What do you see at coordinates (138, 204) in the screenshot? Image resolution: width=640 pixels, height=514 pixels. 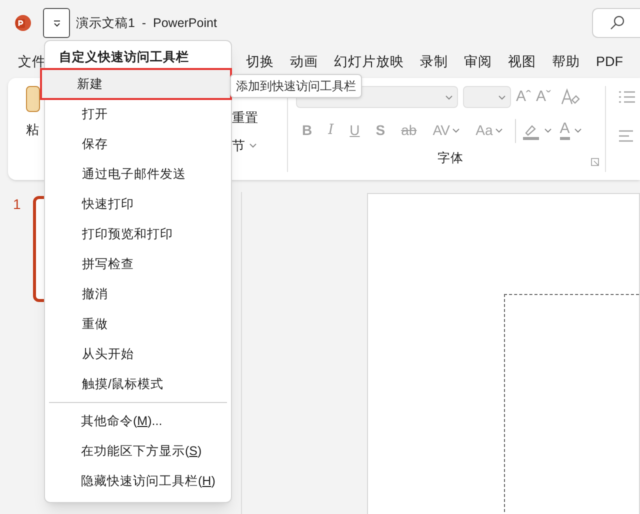 I see `menu-item: 快速打印` at bounding box center [138, 204].